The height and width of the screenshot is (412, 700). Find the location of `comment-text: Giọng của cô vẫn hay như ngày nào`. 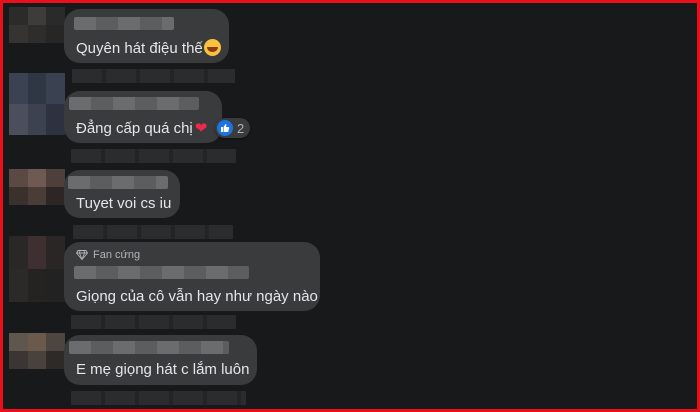

comment-text: Giọng của cô vẫn hay như ngày nào is located at coordinates (197, 296).